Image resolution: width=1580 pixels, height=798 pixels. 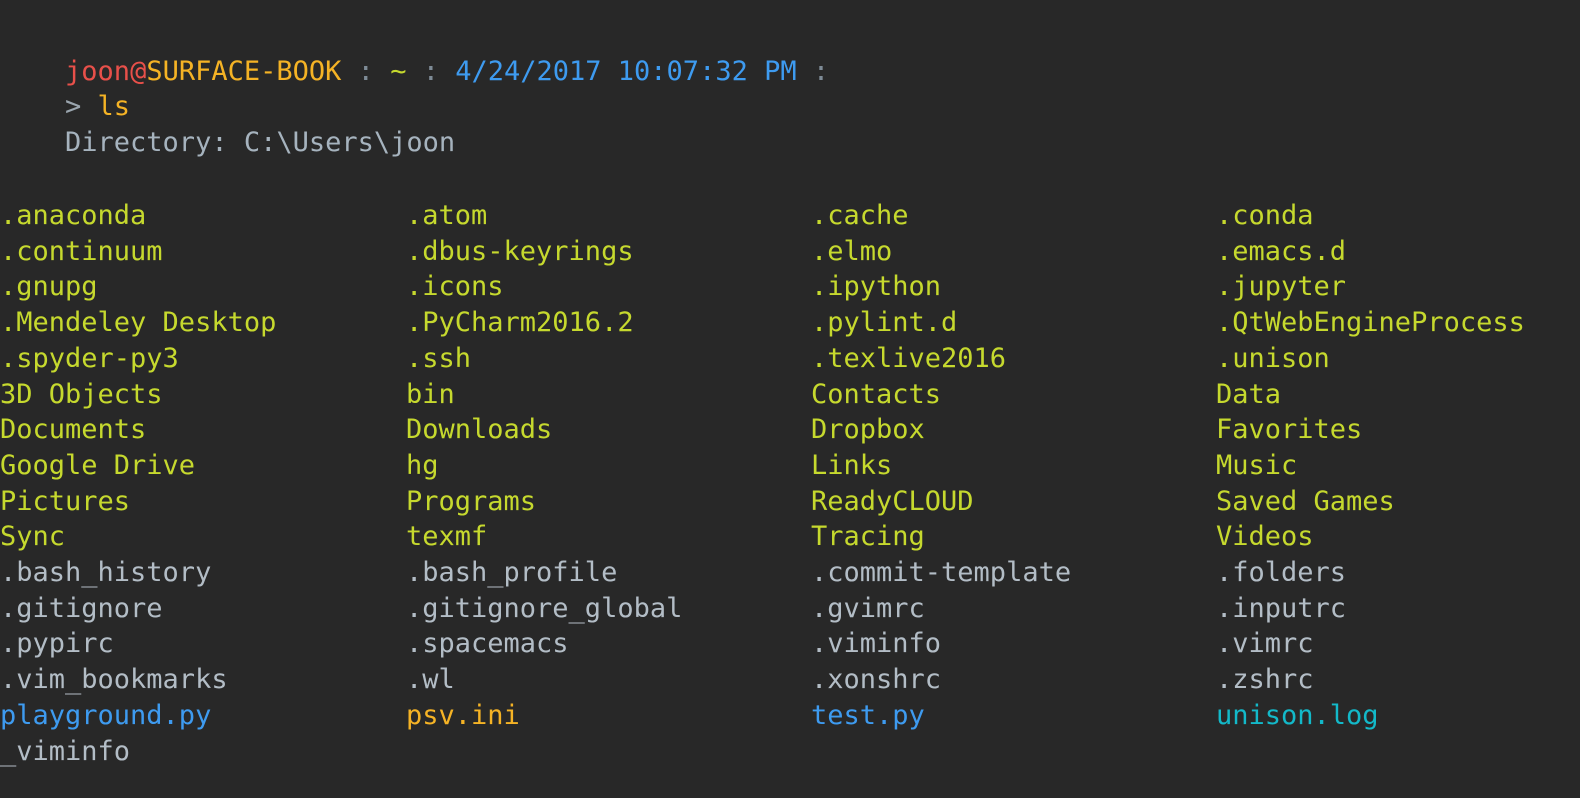 I want to click on listing-entry: .ssh, so click(x=438, y=359).